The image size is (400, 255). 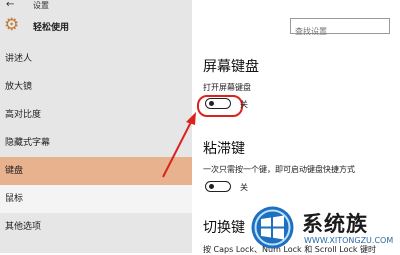 What do you see at coordinates (349, 240) in the screenshot?
I see `watermark-url: WWW.XITONGZU.COM` at bounding box center [349, 240].